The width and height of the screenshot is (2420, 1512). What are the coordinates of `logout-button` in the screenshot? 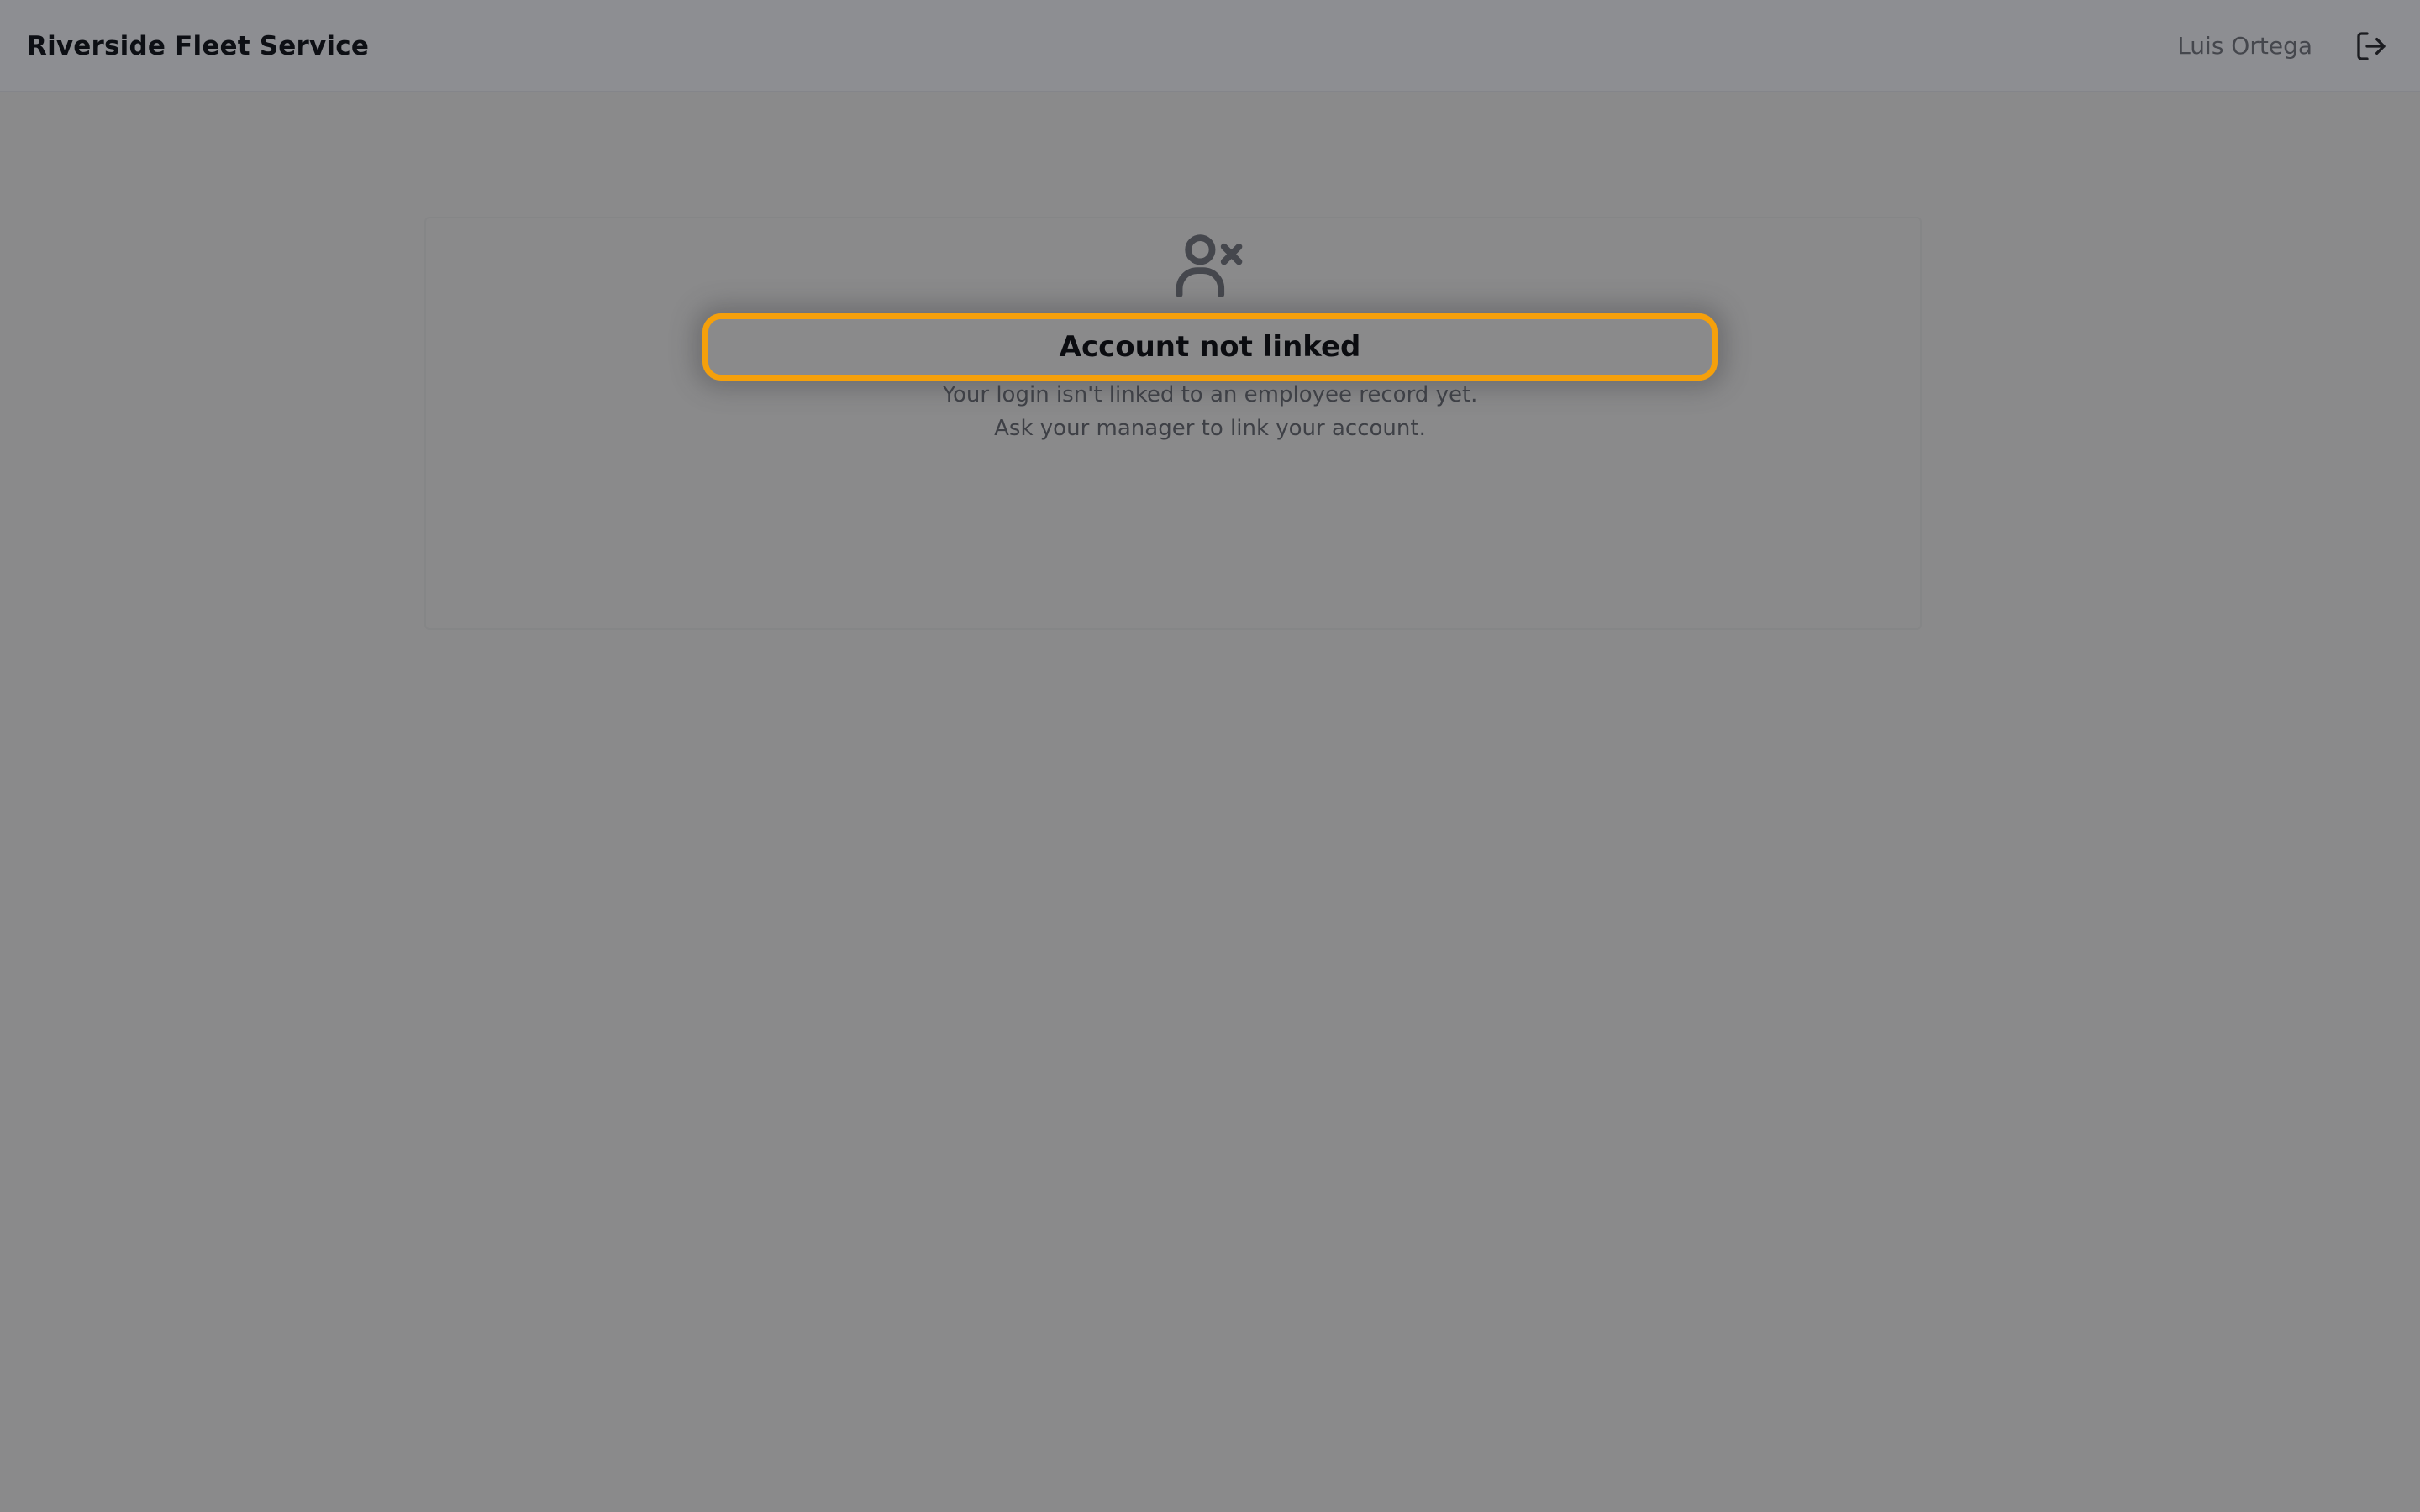 It's located at (2371, 46).